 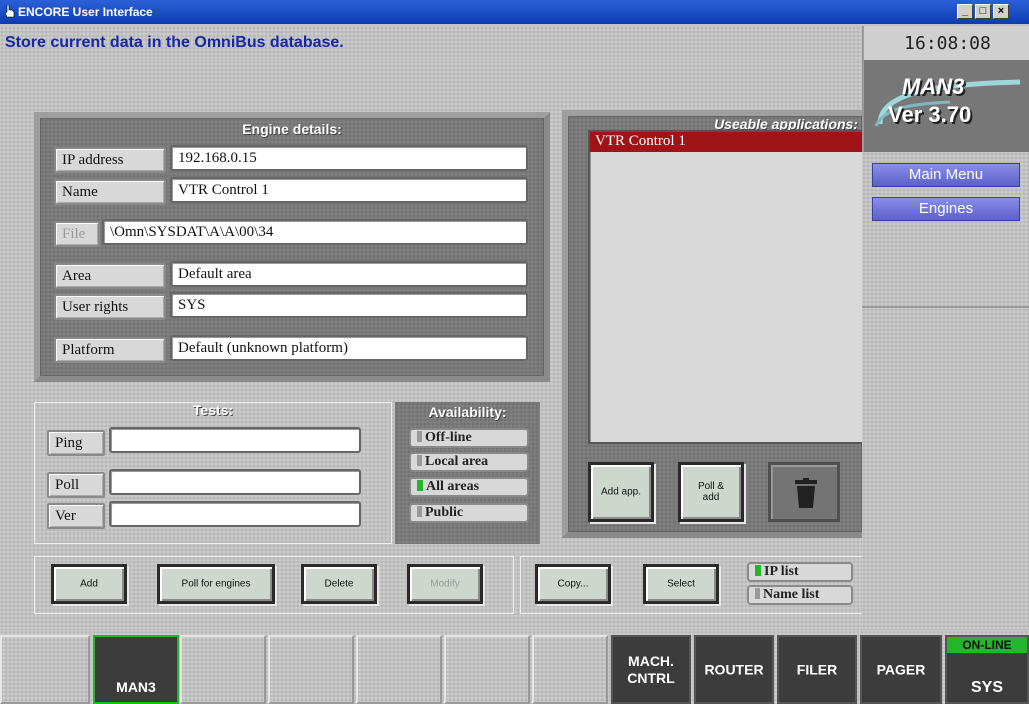 What do you see at coordinates (349, 158) in the screenshot?
I see `ip-address-field: 192.168.0.15` at bounding box center [349, 158].